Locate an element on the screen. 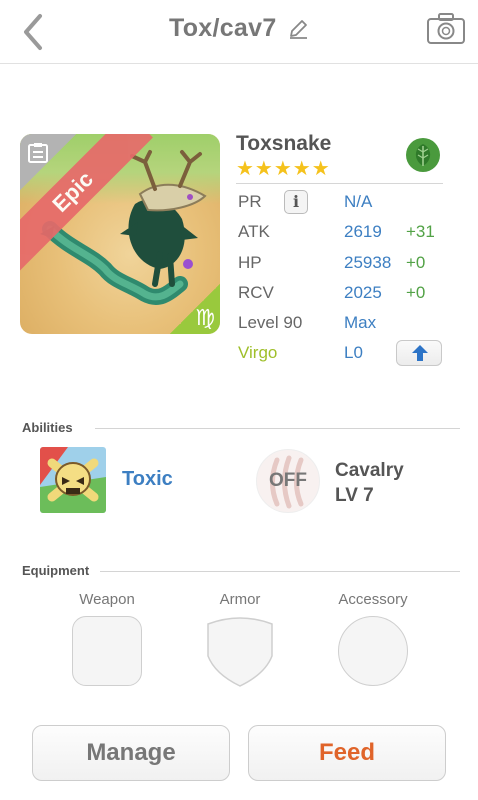 This screenshot has height=800, width=478. stat-value: Max is located at coordinates (360, 322).